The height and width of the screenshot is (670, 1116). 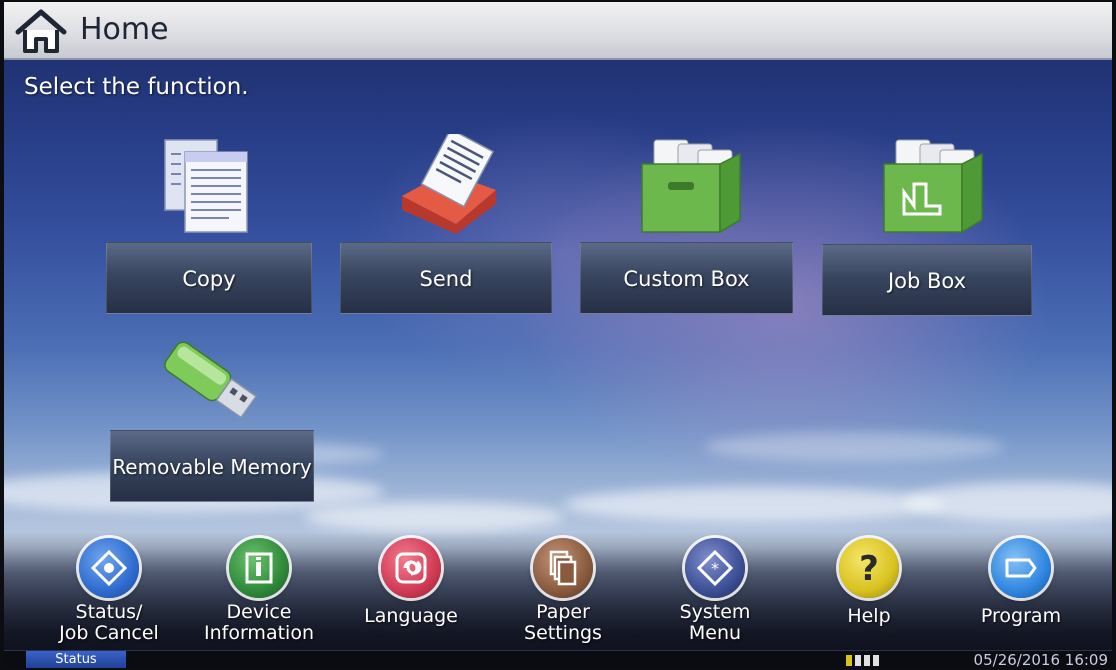 I want to click on status-label-line2: Job Cancel, so click(x=109, y=633).